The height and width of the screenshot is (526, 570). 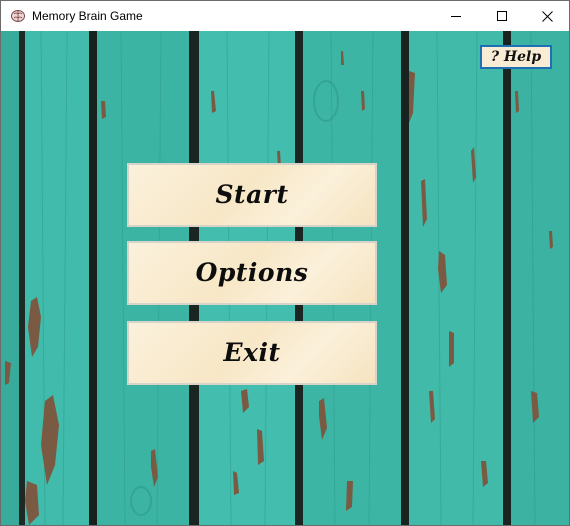 What do you see at coordinates (87, 16) in the screenshot?
I see `window-title: Memory Brain Game` at bounding box center [87, 16].